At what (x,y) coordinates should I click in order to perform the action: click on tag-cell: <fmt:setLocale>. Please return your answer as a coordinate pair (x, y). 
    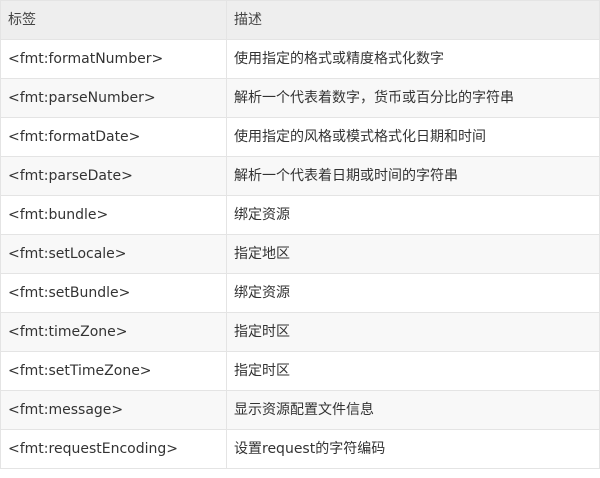
    Looking at the image, I should click on (113, 254).